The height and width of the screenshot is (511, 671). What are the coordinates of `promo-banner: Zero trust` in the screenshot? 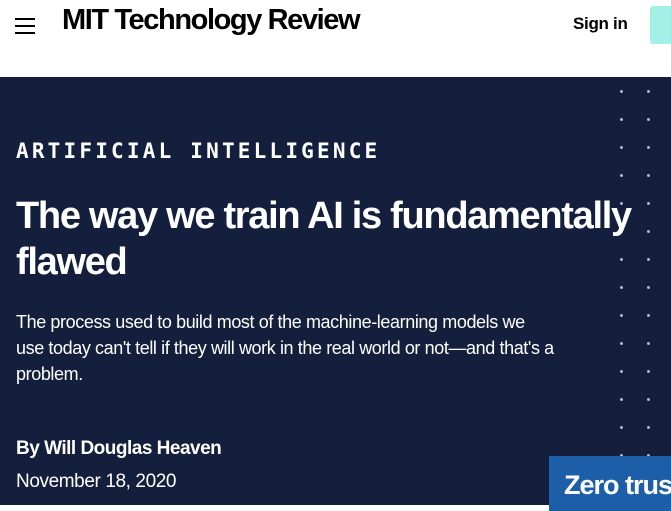 It's located at (610, 483).